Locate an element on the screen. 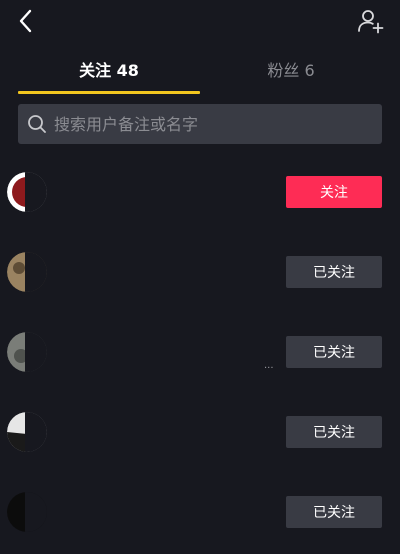 The height and width of the screenshot is (554, 400). list-item: ... 已关注 is located at coordinates (200, 352).